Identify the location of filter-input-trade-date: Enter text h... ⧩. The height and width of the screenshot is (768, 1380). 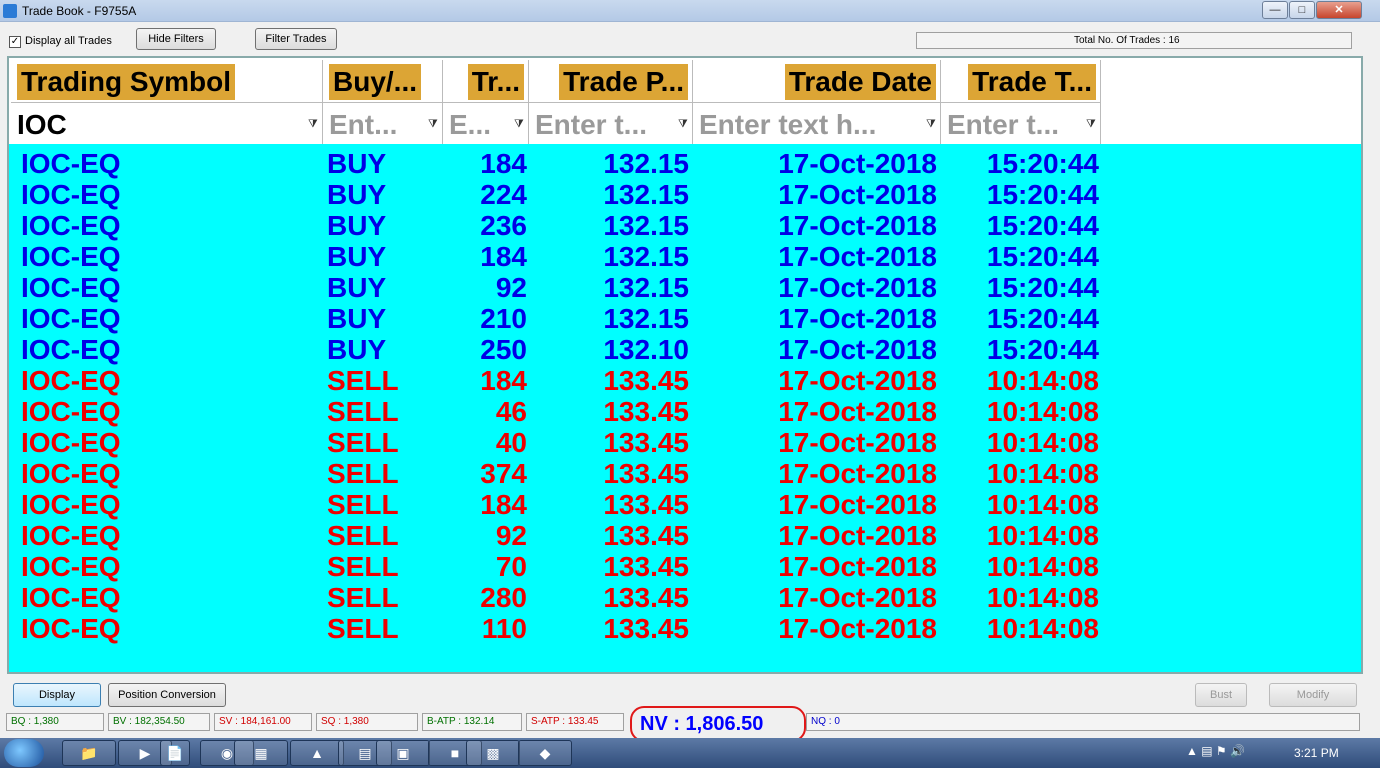
(817, 123).